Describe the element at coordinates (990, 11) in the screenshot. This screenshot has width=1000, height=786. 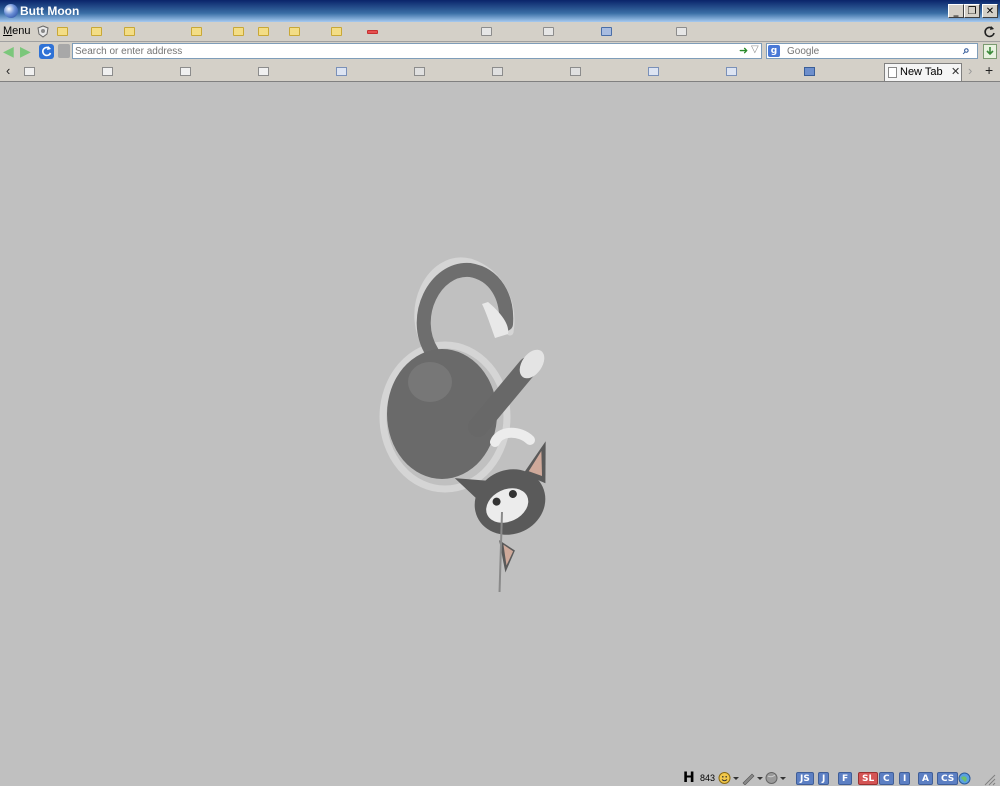
I see `close-button: ✕` at that location.